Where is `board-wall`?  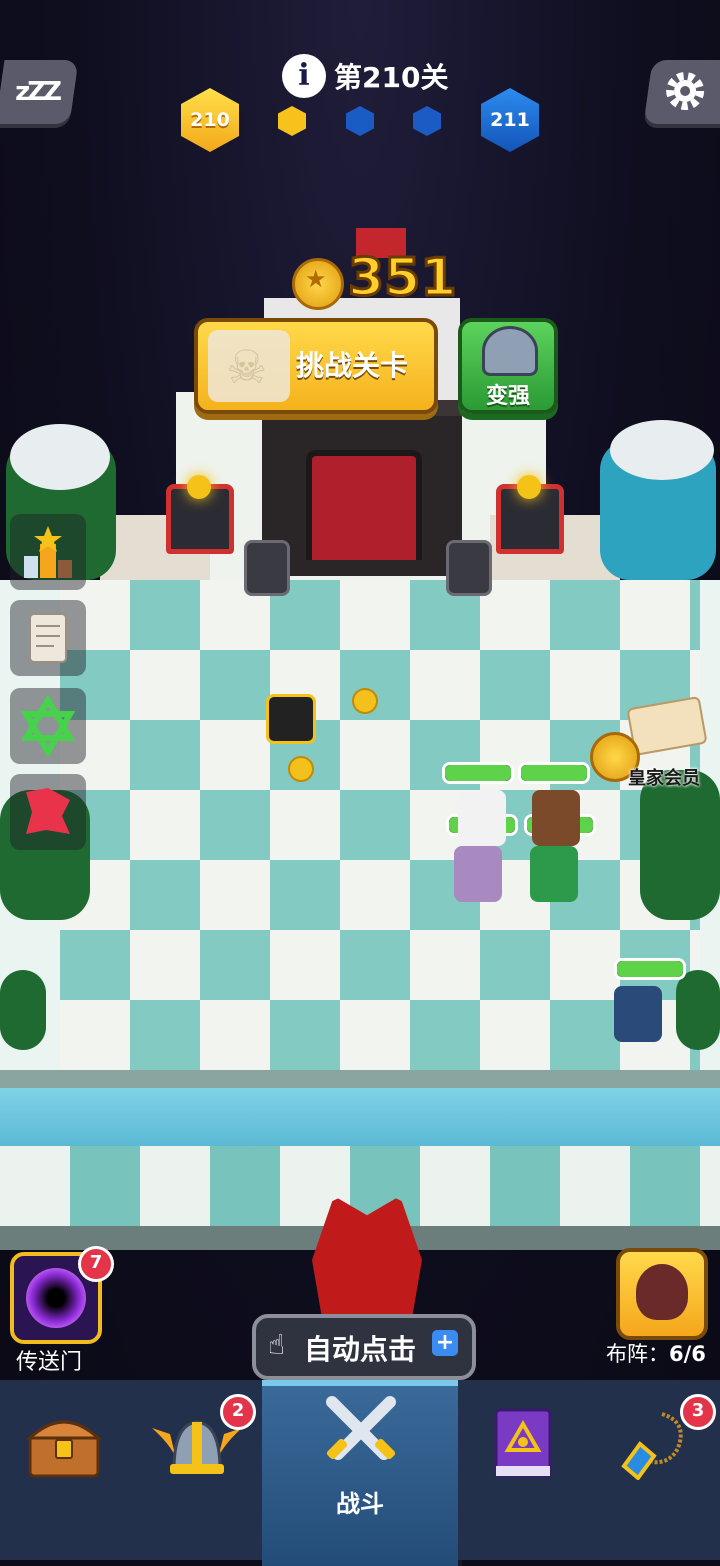 board-wall is located at coordinates (360, 1080).